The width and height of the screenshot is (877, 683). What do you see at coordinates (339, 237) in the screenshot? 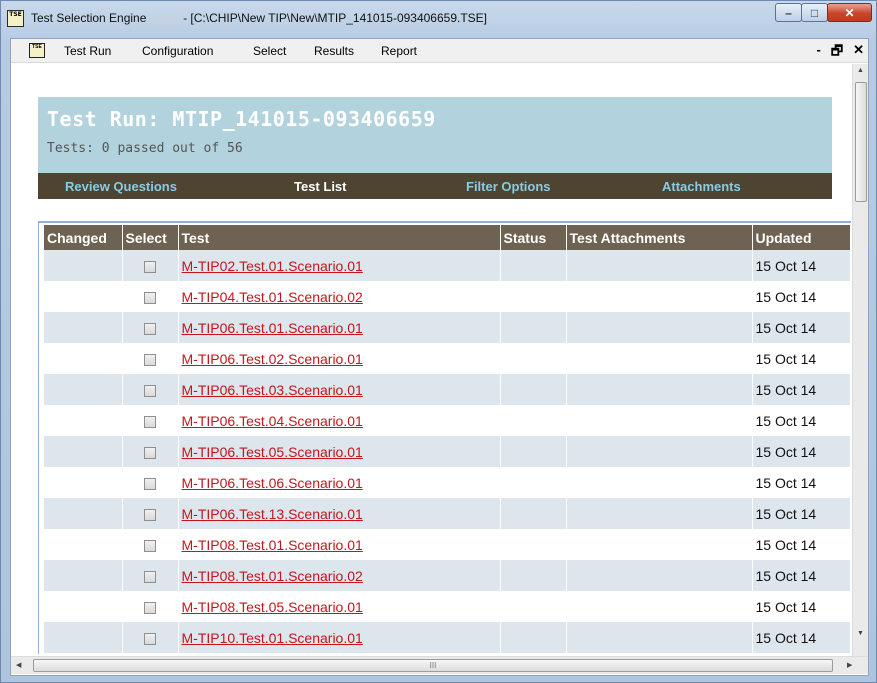
I see `col-test: Test` at bounding box center [339, 237].